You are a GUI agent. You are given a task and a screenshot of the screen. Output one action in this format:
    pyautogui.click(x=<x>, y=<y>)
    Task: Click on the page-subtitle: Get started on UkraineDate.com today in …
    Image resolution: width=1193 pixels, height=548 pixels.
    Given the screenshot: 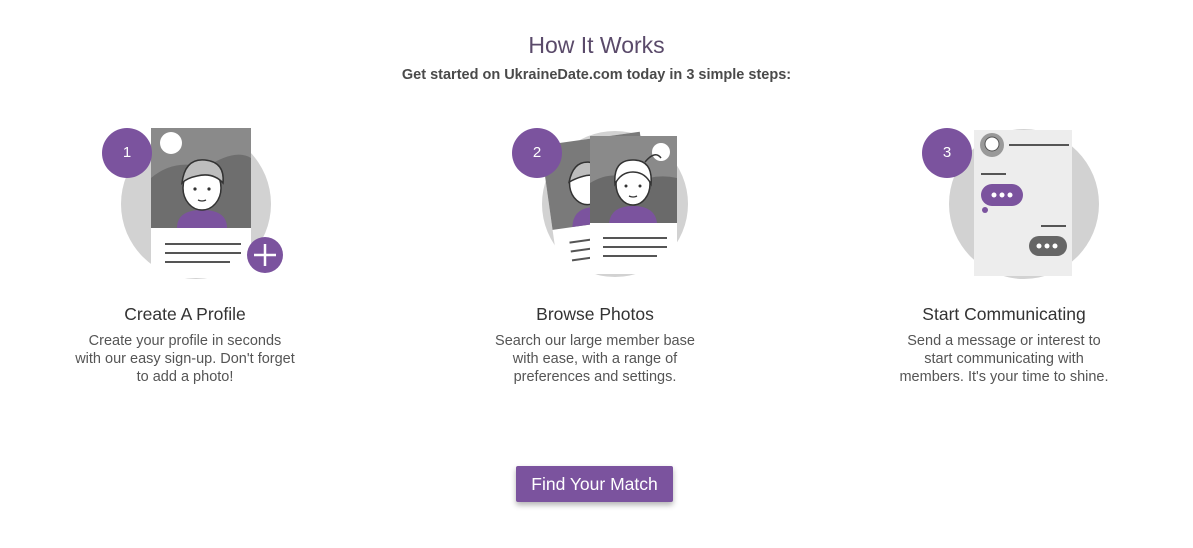 What is the action you would take?
    pyautogui.click(x=596, y=75)
    